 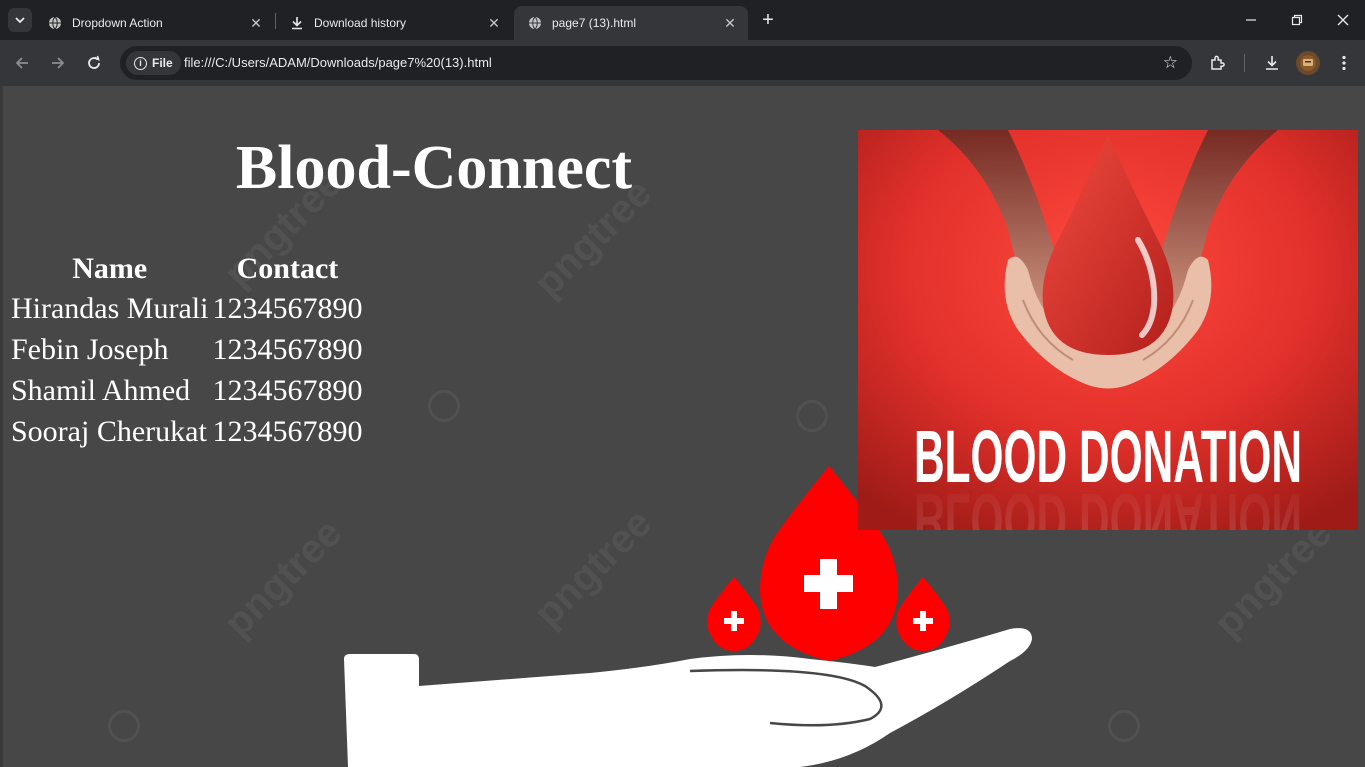 I want to click on bookmark-star-icon: ☆, so click(x=1170, y=63).